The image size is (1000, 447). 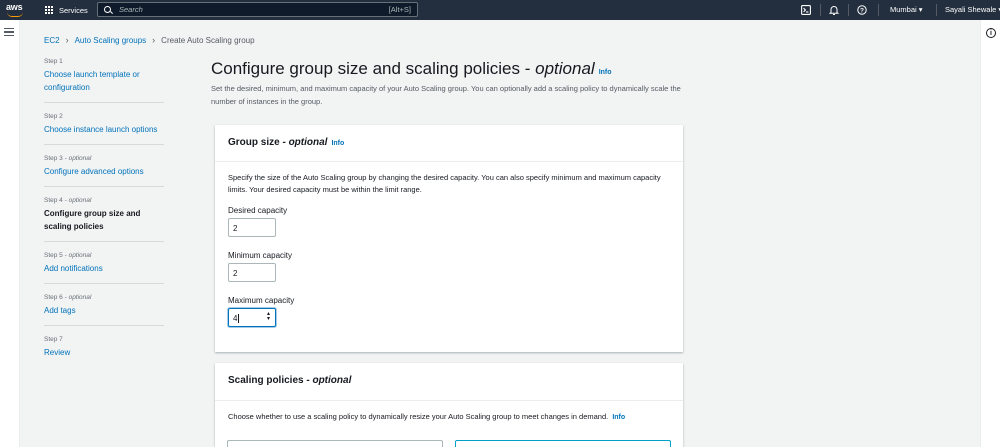 What do you see at coordinates (239, 319) in the screenshot?
I see `text-cursor` at bounding box center [239, 319].